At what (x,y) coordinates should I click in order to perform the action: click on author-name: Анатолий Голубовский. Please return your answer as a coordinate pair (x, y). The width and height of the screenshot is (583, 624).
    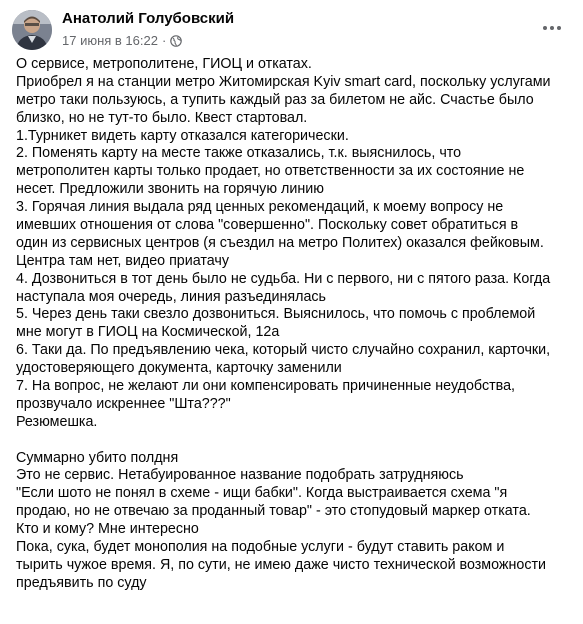
    Looking at the image, I should click on (148, 18).